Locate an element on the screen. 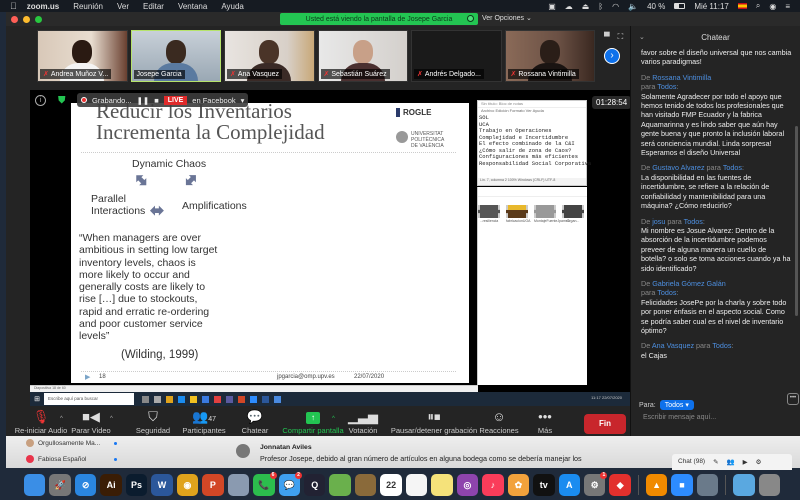 The height and width of the screenshot is (500, 800). maps-icon is located at coordinates (340, 485).